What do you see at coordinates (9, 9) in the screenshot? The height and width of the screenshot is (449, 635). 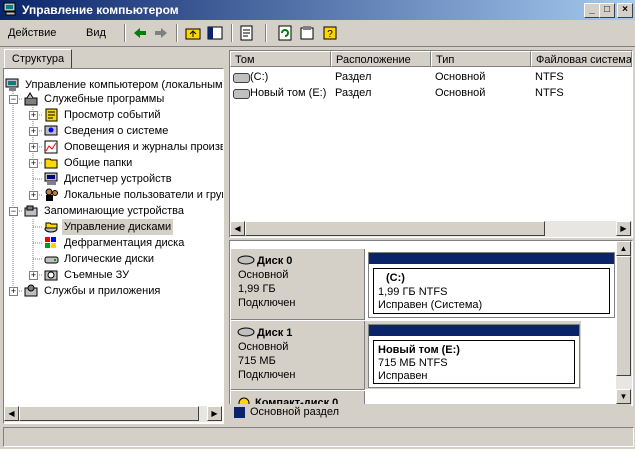 I see `computer-management-icon` at bounding box center [9, 9].